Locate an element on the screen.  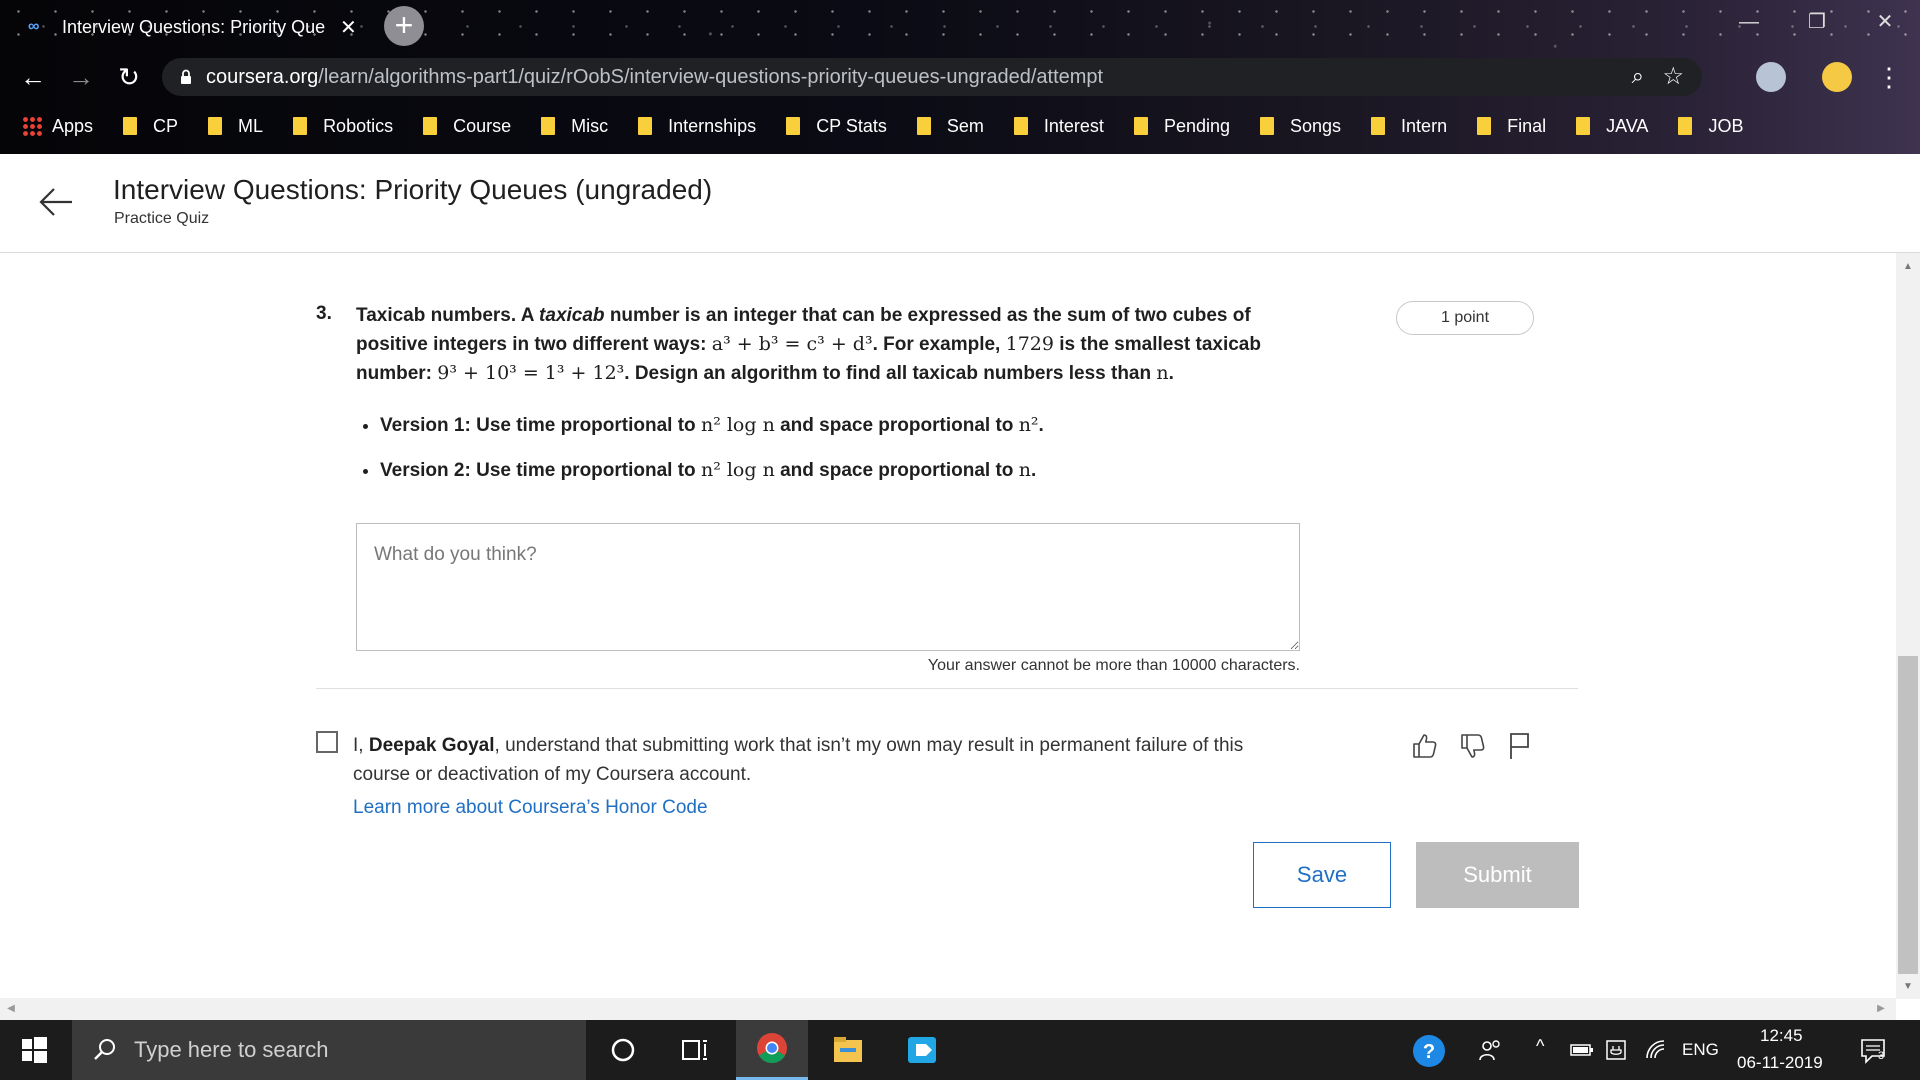
extension-o-icon is located at coordinates (1771, 77).